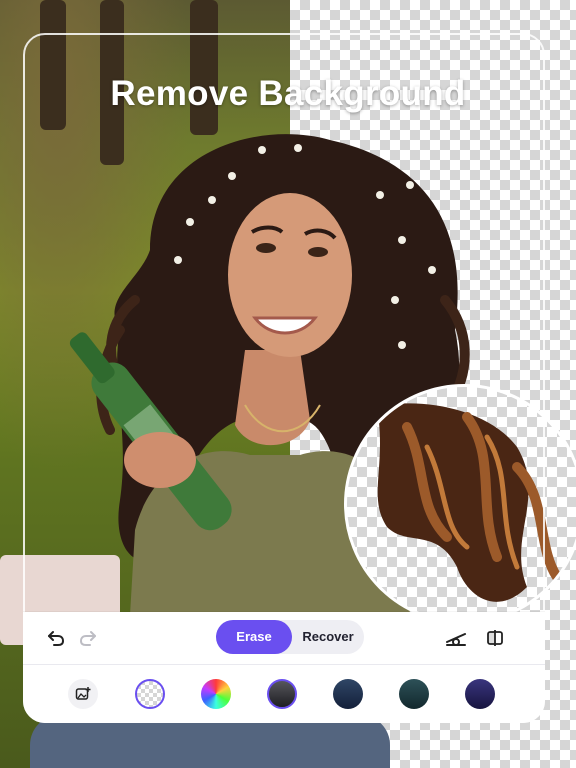 The width and height of the screenshot is (576, 768). What do you see at coordinates (150, 694) in the screenshot?
I see `transparent-swatch` at bounding box center [150, 694].